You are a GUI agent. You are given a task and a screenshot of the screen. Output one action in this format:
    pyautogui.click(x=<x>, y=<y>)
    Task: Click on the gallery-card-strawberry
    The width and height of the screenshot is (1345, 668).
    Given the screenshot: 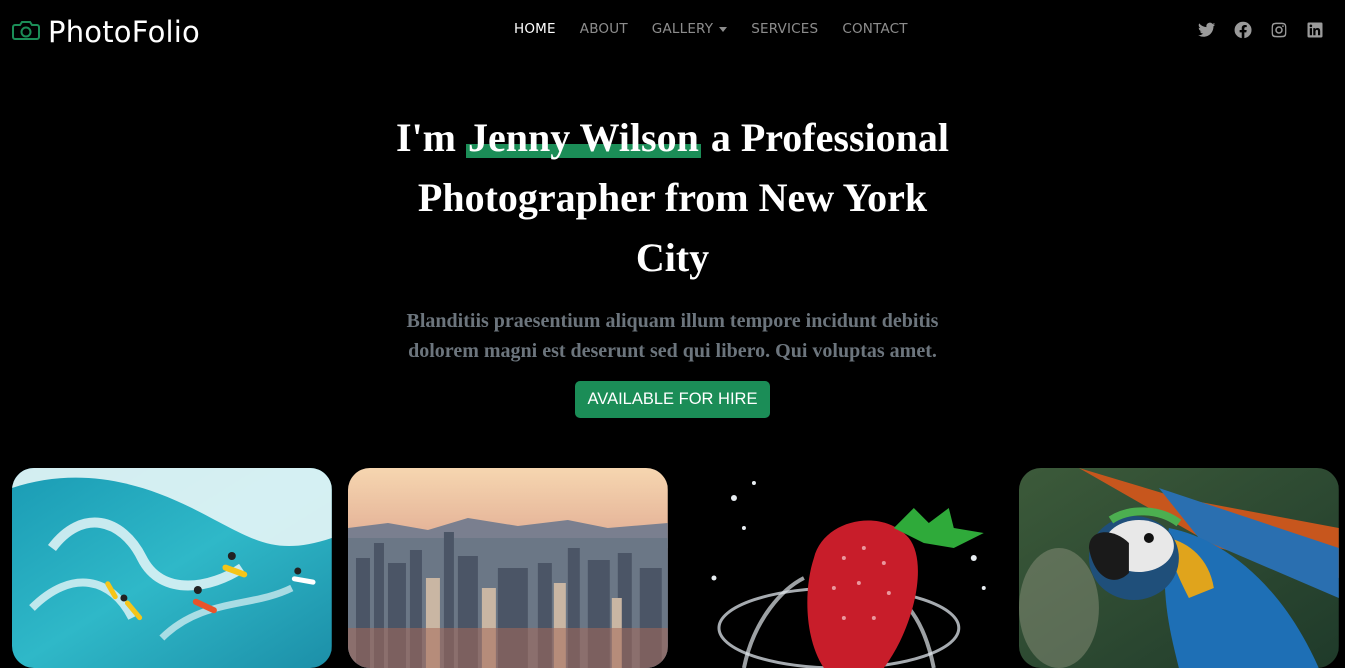 What is the action you would take?
    pyautogui.click(x=843, y=568)
    